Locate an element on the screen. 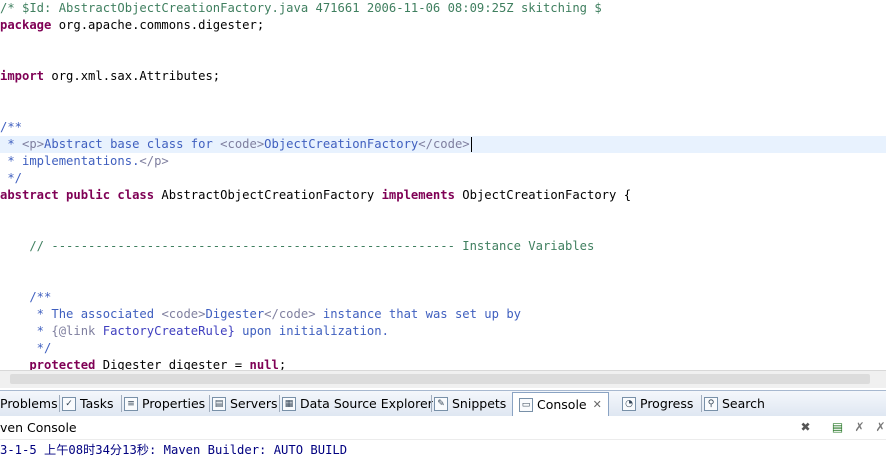  tab-label: Console is located at coordinates (562, 404).